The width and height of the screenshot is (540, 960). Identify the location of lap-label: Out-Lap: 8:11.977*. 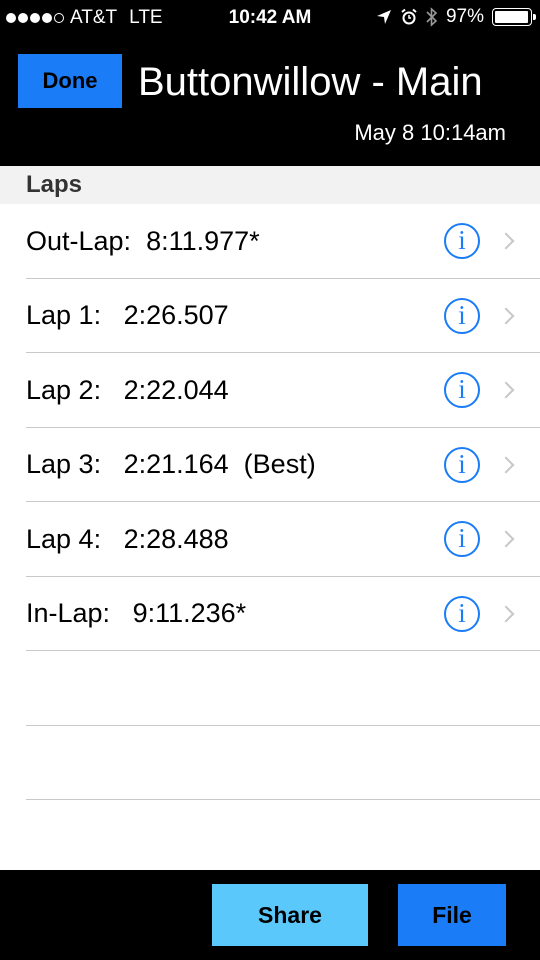
(143, 240).